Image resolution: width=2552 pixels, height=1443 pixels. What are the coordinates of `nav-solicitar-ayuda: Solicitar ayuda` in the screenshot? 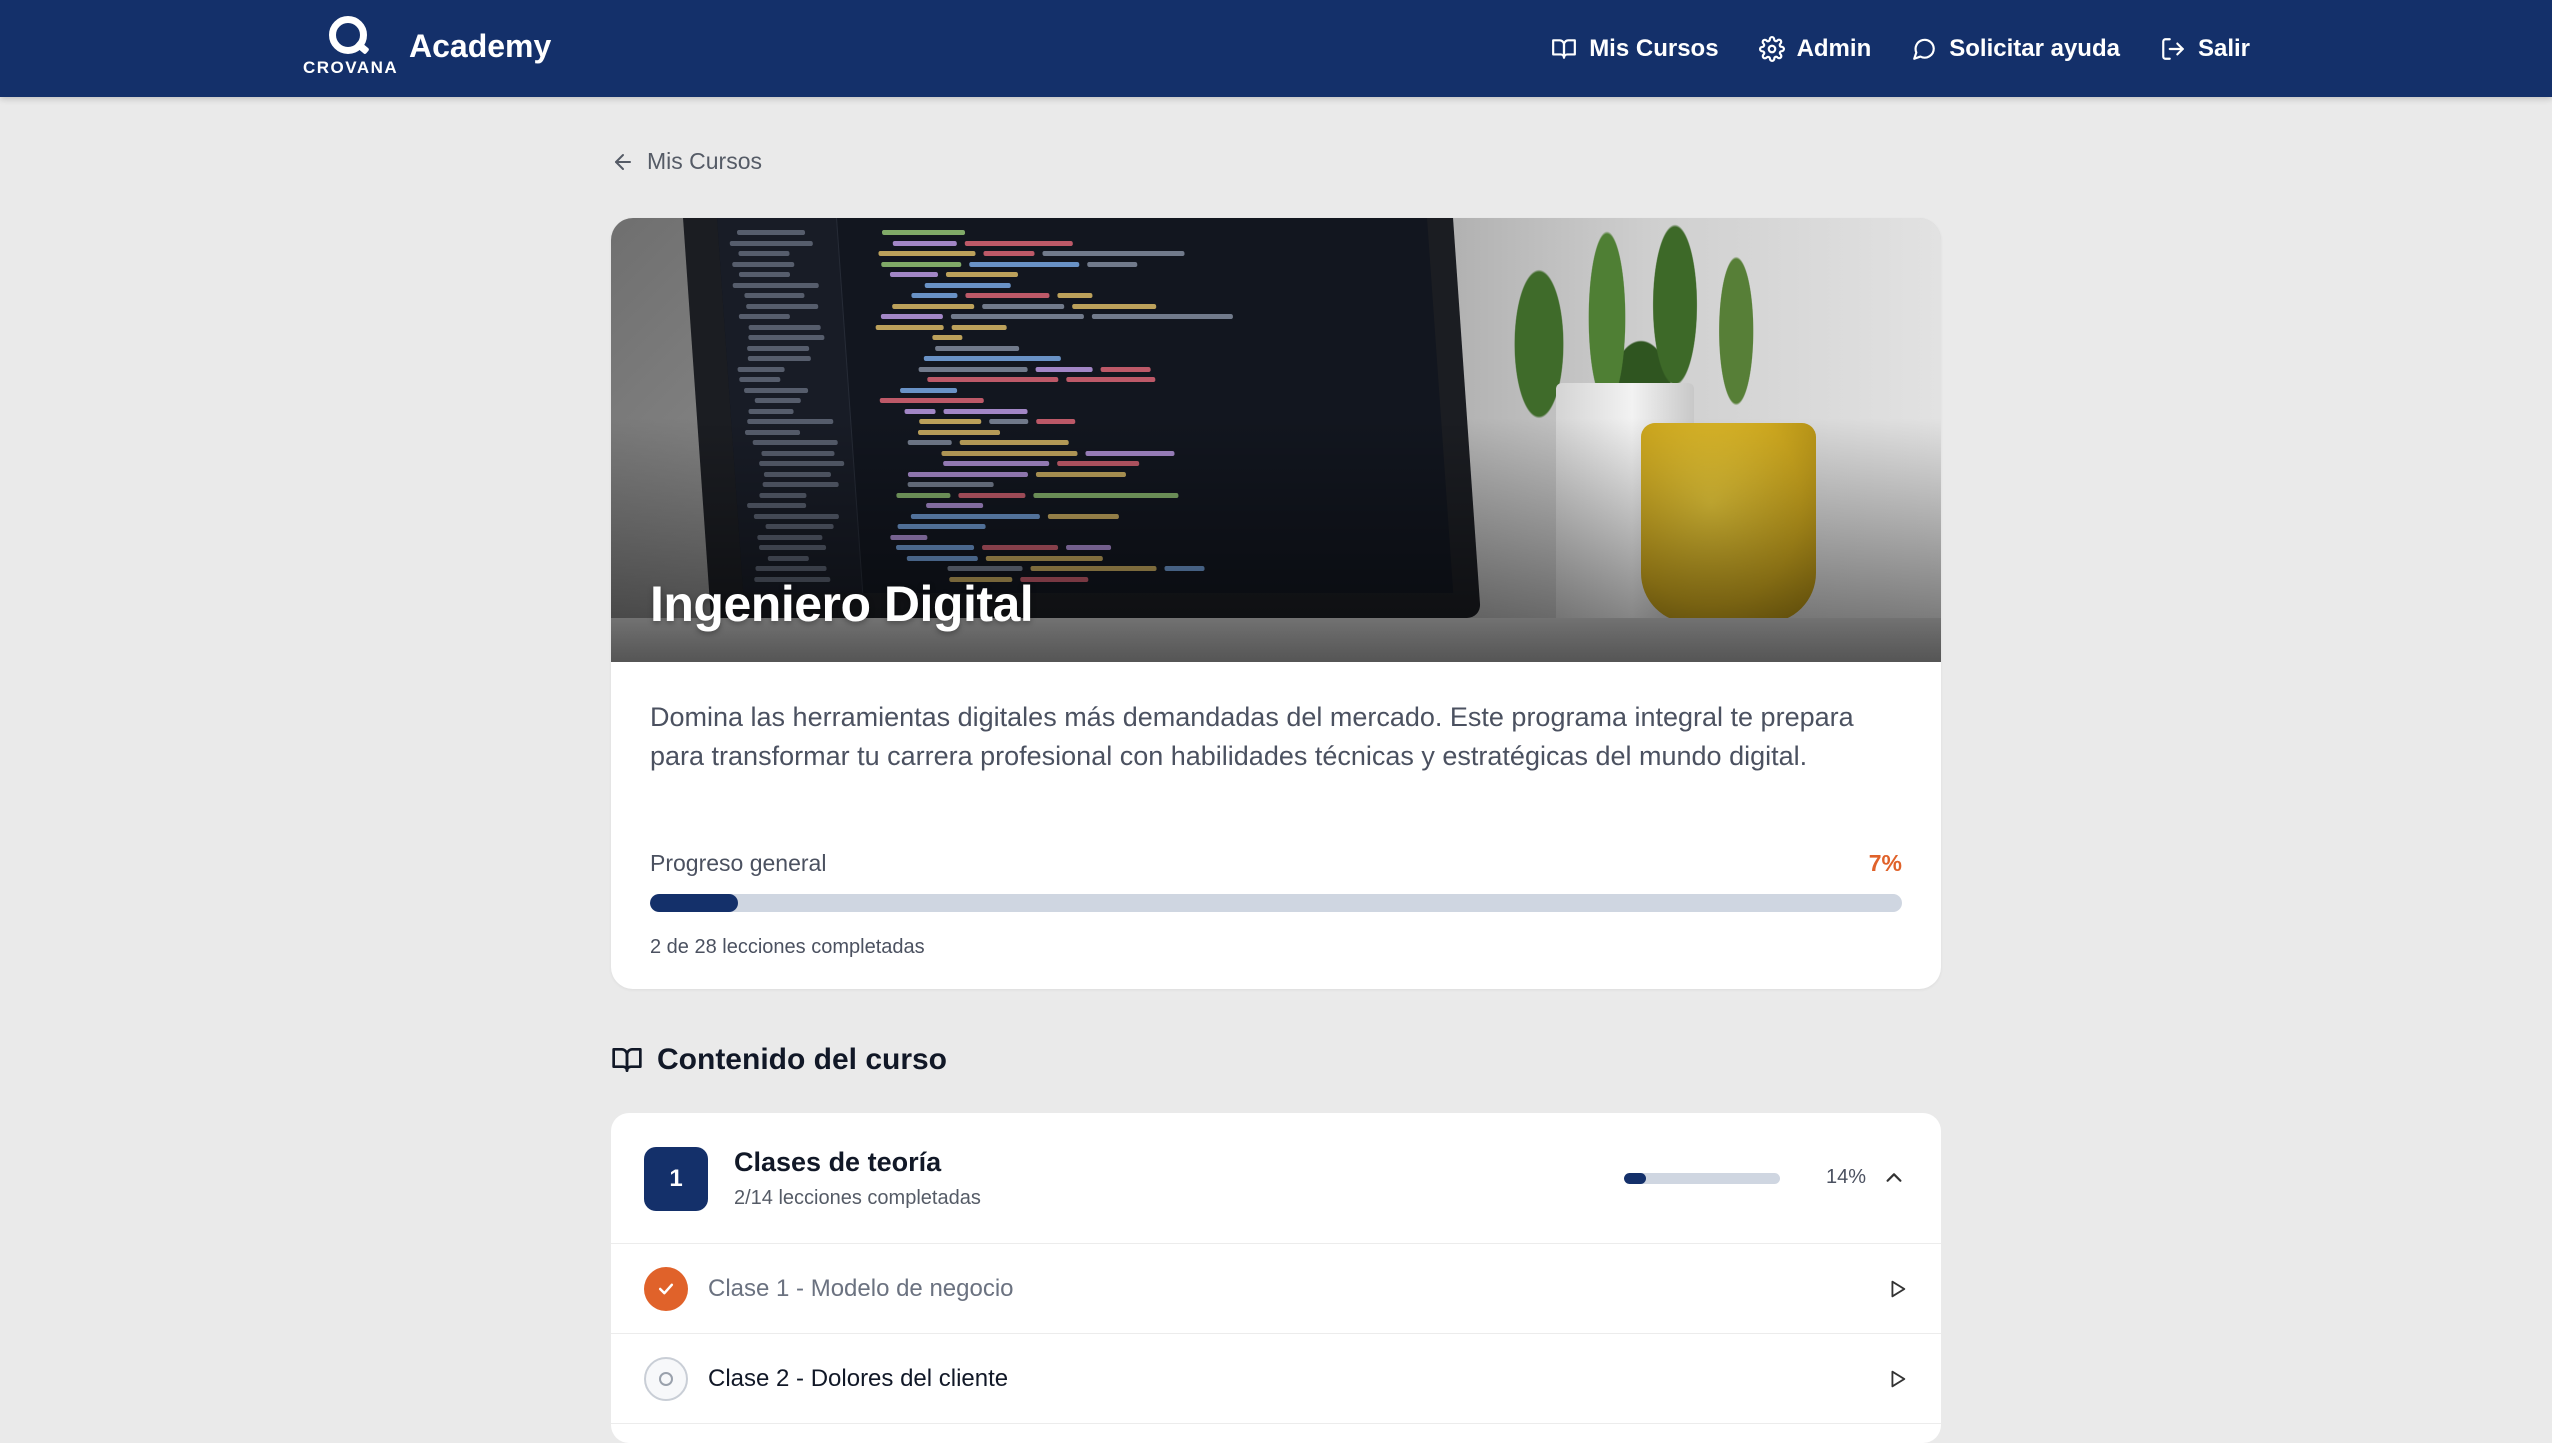 It's located at (2015, 49).